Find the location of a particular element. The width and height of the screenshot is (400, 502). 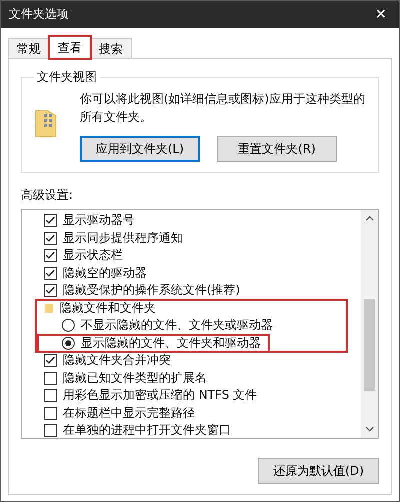

radio-setting: 显示隐藏的文件、文件夹和驱动器 is located at coordinates (153, 343).